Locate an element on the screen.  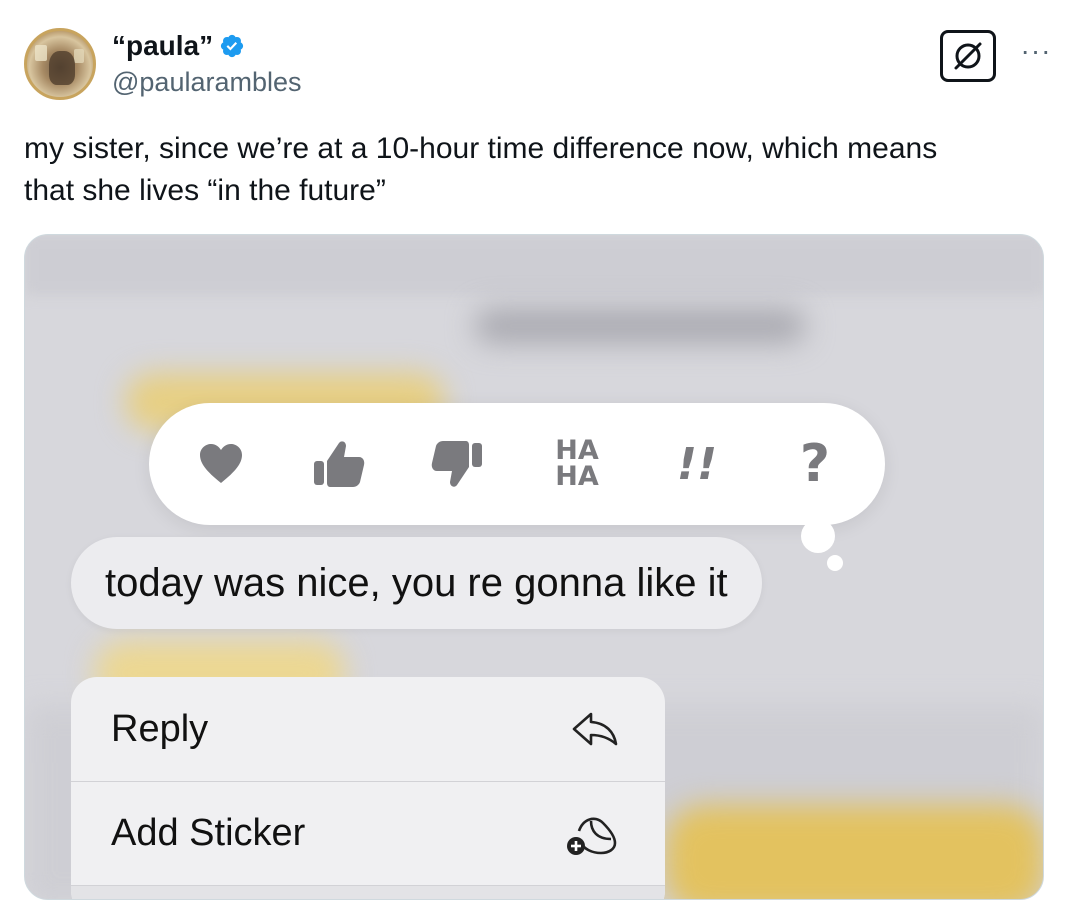
grok-icon is located at coordinates (968, 56).